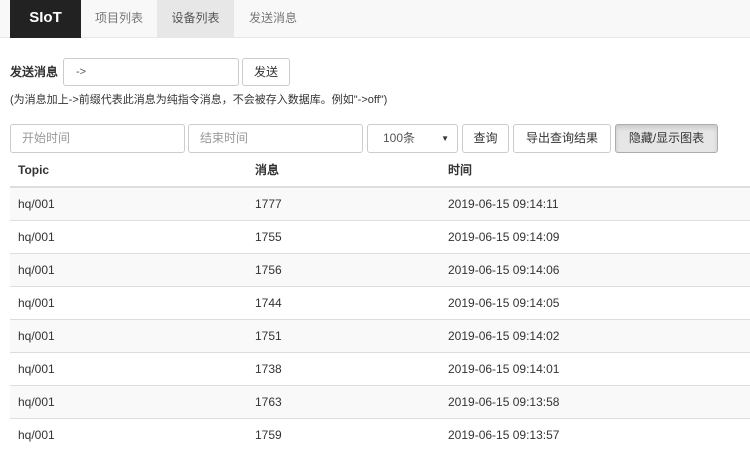  What do you see at coordinates (151, 72) in the screenshot?
I see `send-message-input` at bounding box center [151, 72].